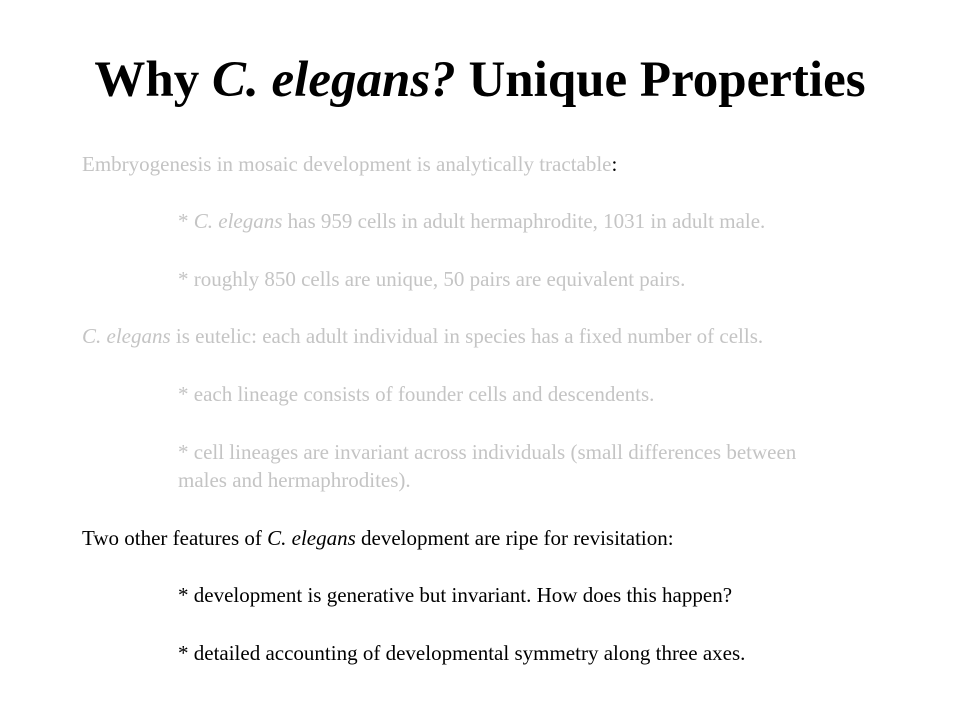  Describe the element at coordinates (153, 80) in the screenshot. I see `title-part-1: Why` at that location.